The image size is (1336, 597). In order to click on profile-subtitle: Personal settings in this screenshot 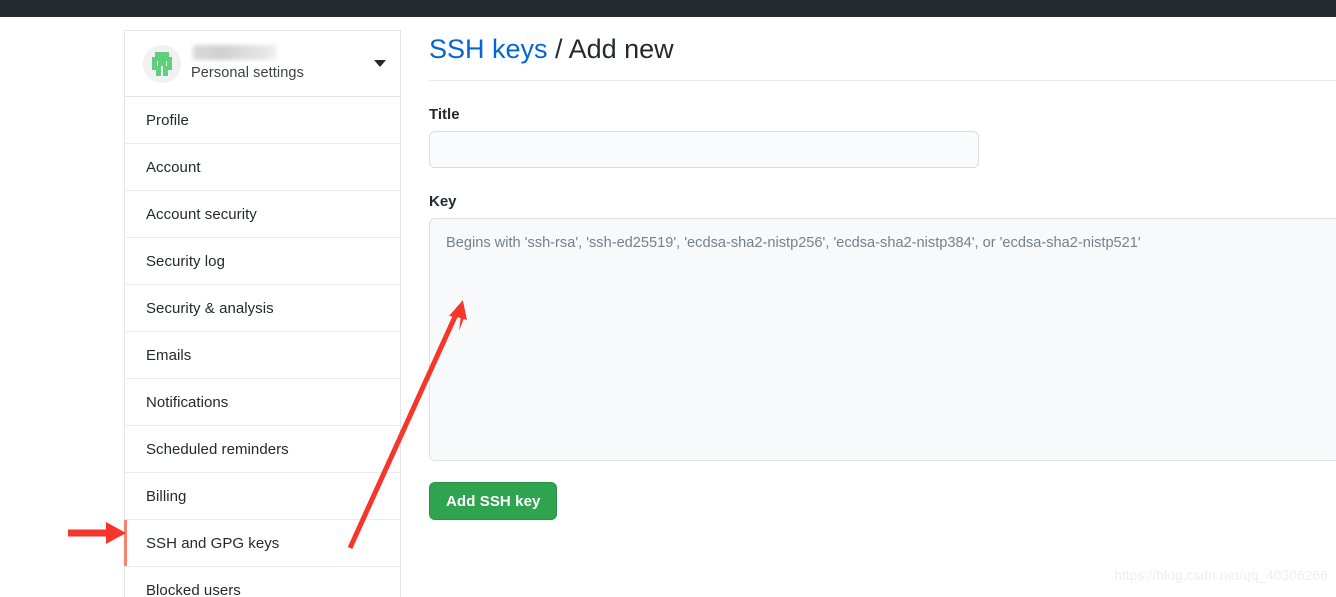, I will do `click(247, 73)`.